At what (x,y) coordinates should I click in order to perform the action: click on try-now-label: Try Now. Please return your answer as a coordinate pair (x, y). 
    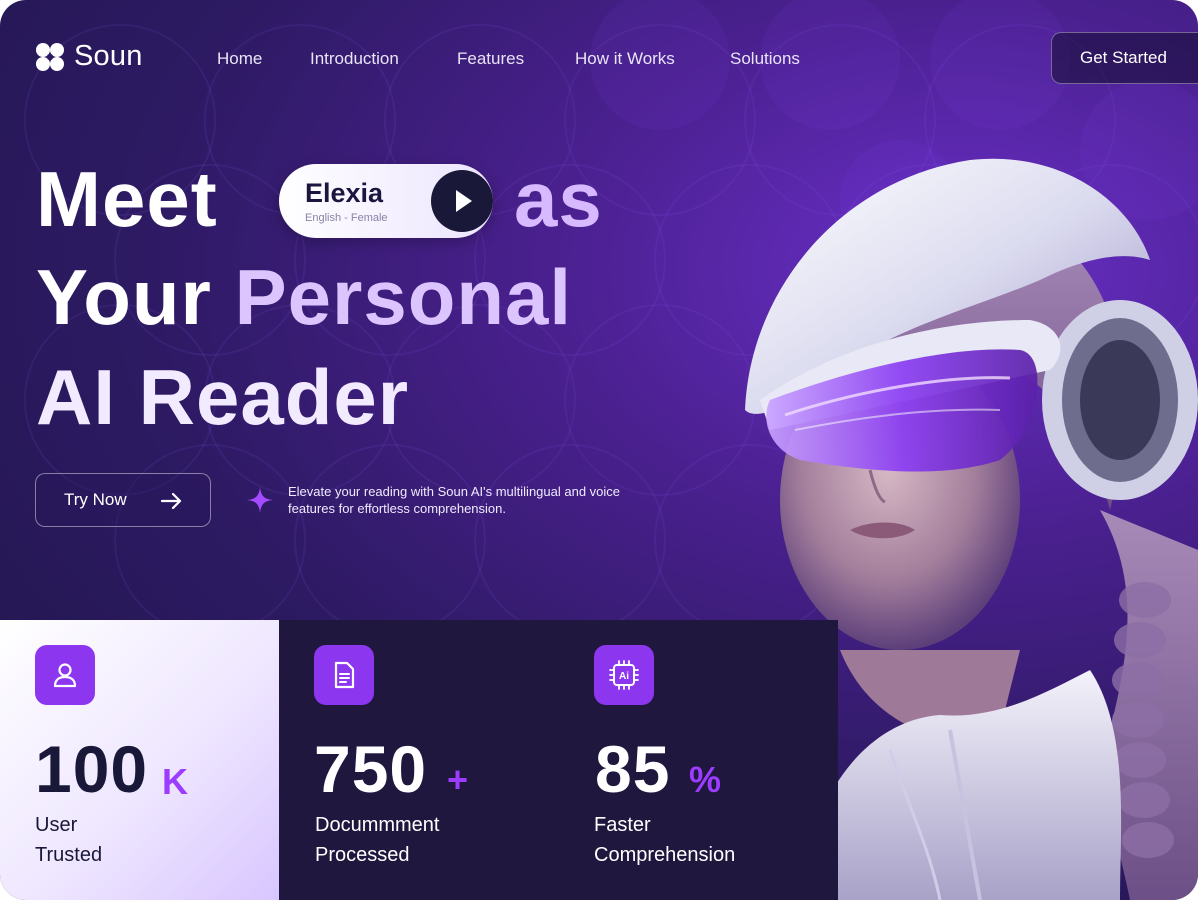
    Looking at the image, I should click on (95, 499).